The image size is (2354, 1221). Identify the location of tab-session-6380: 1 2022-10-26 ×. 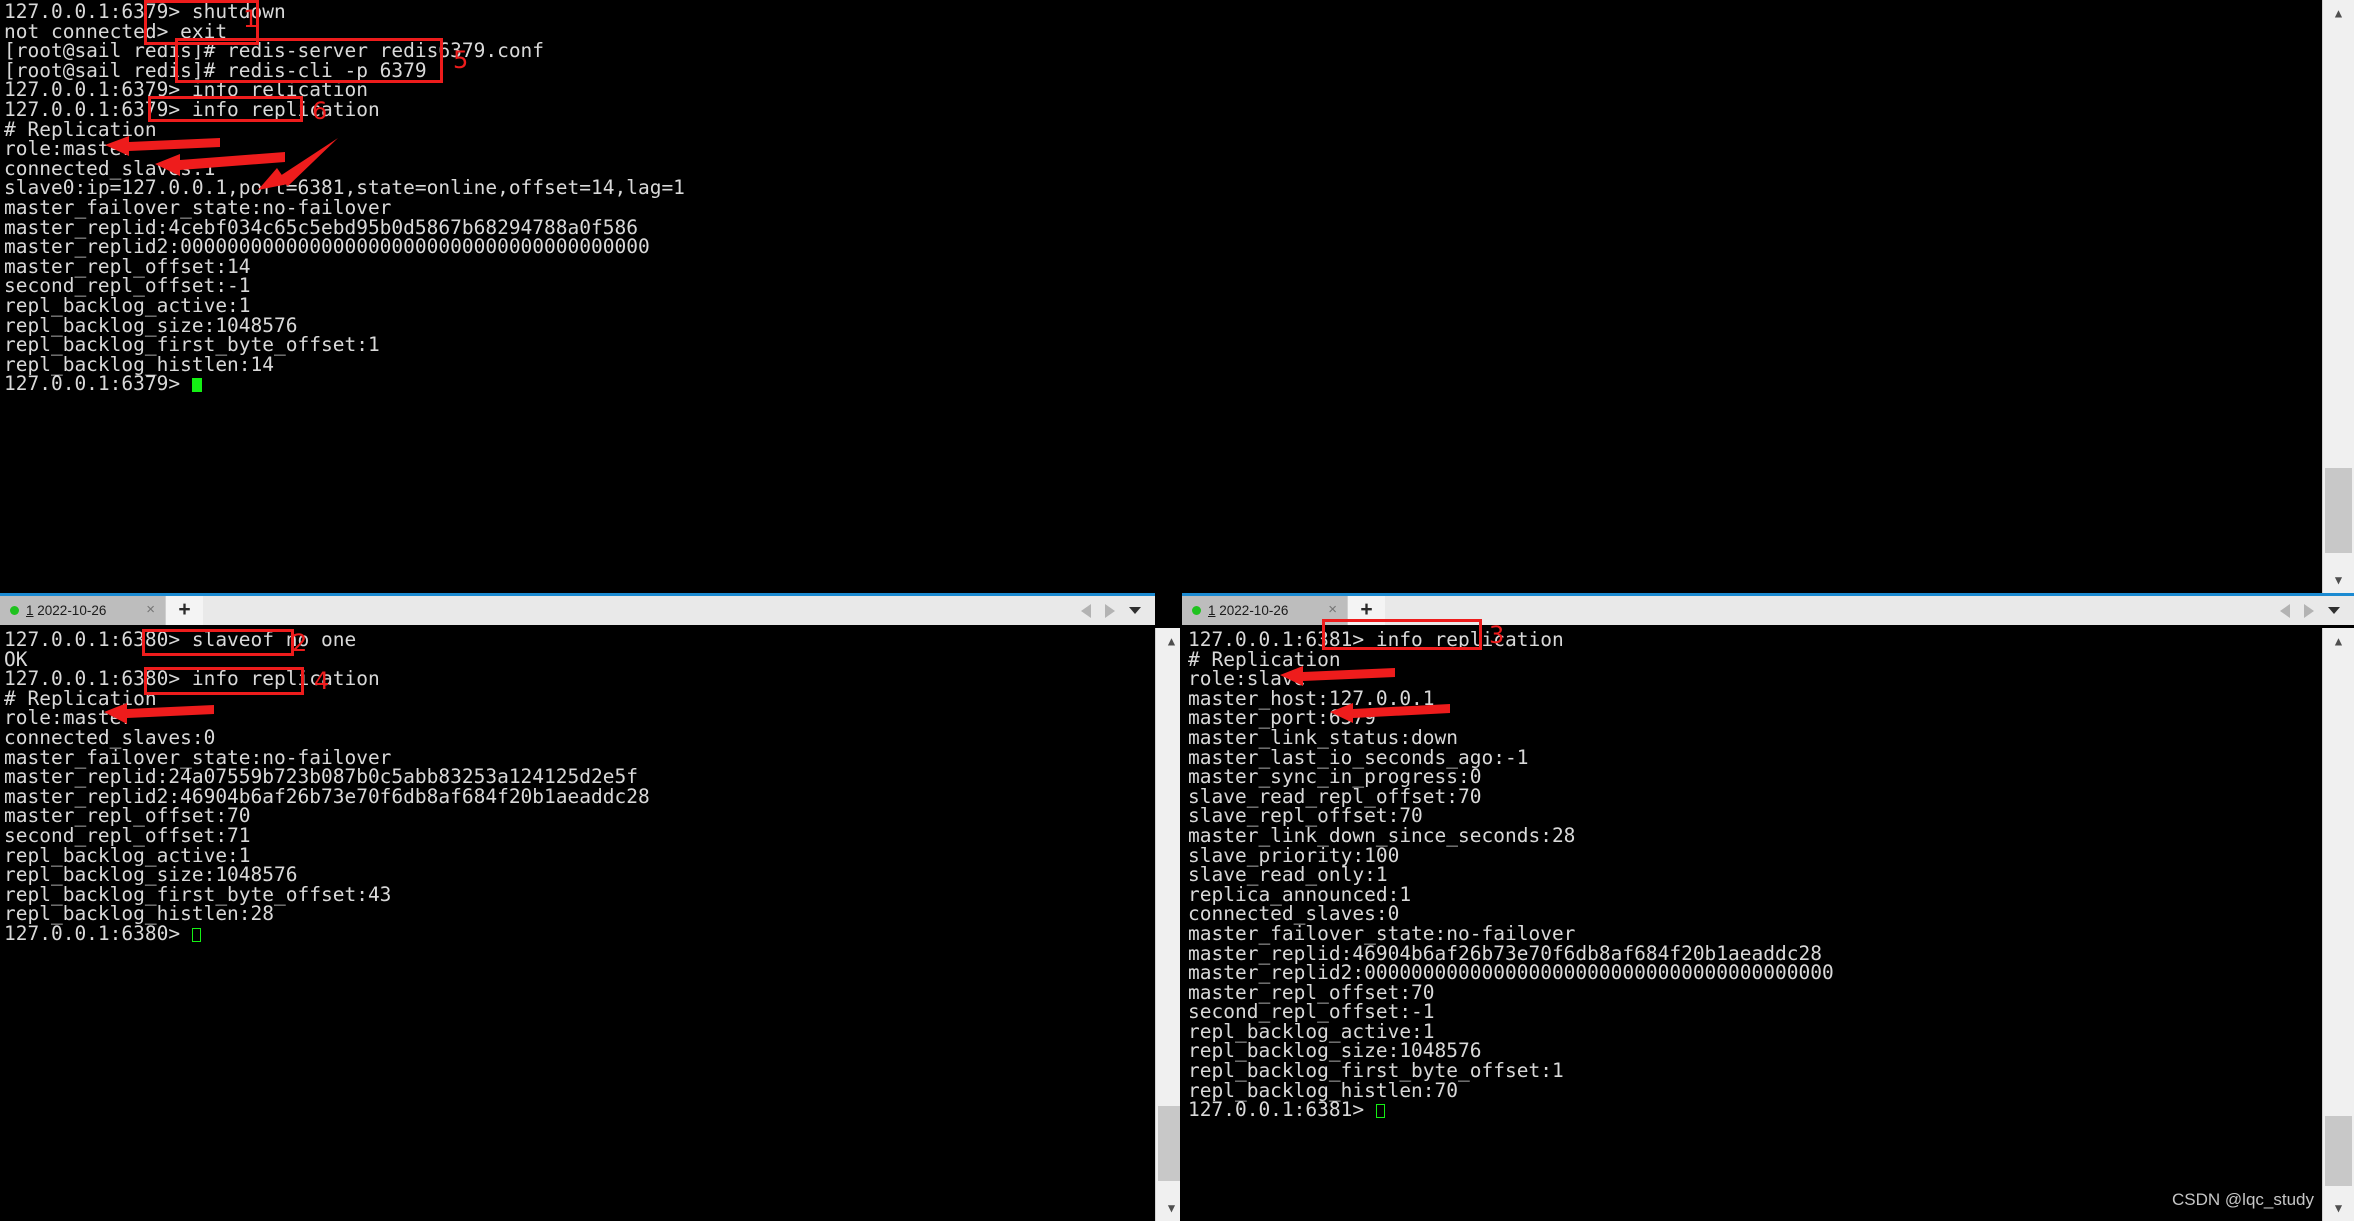
(82, 610).